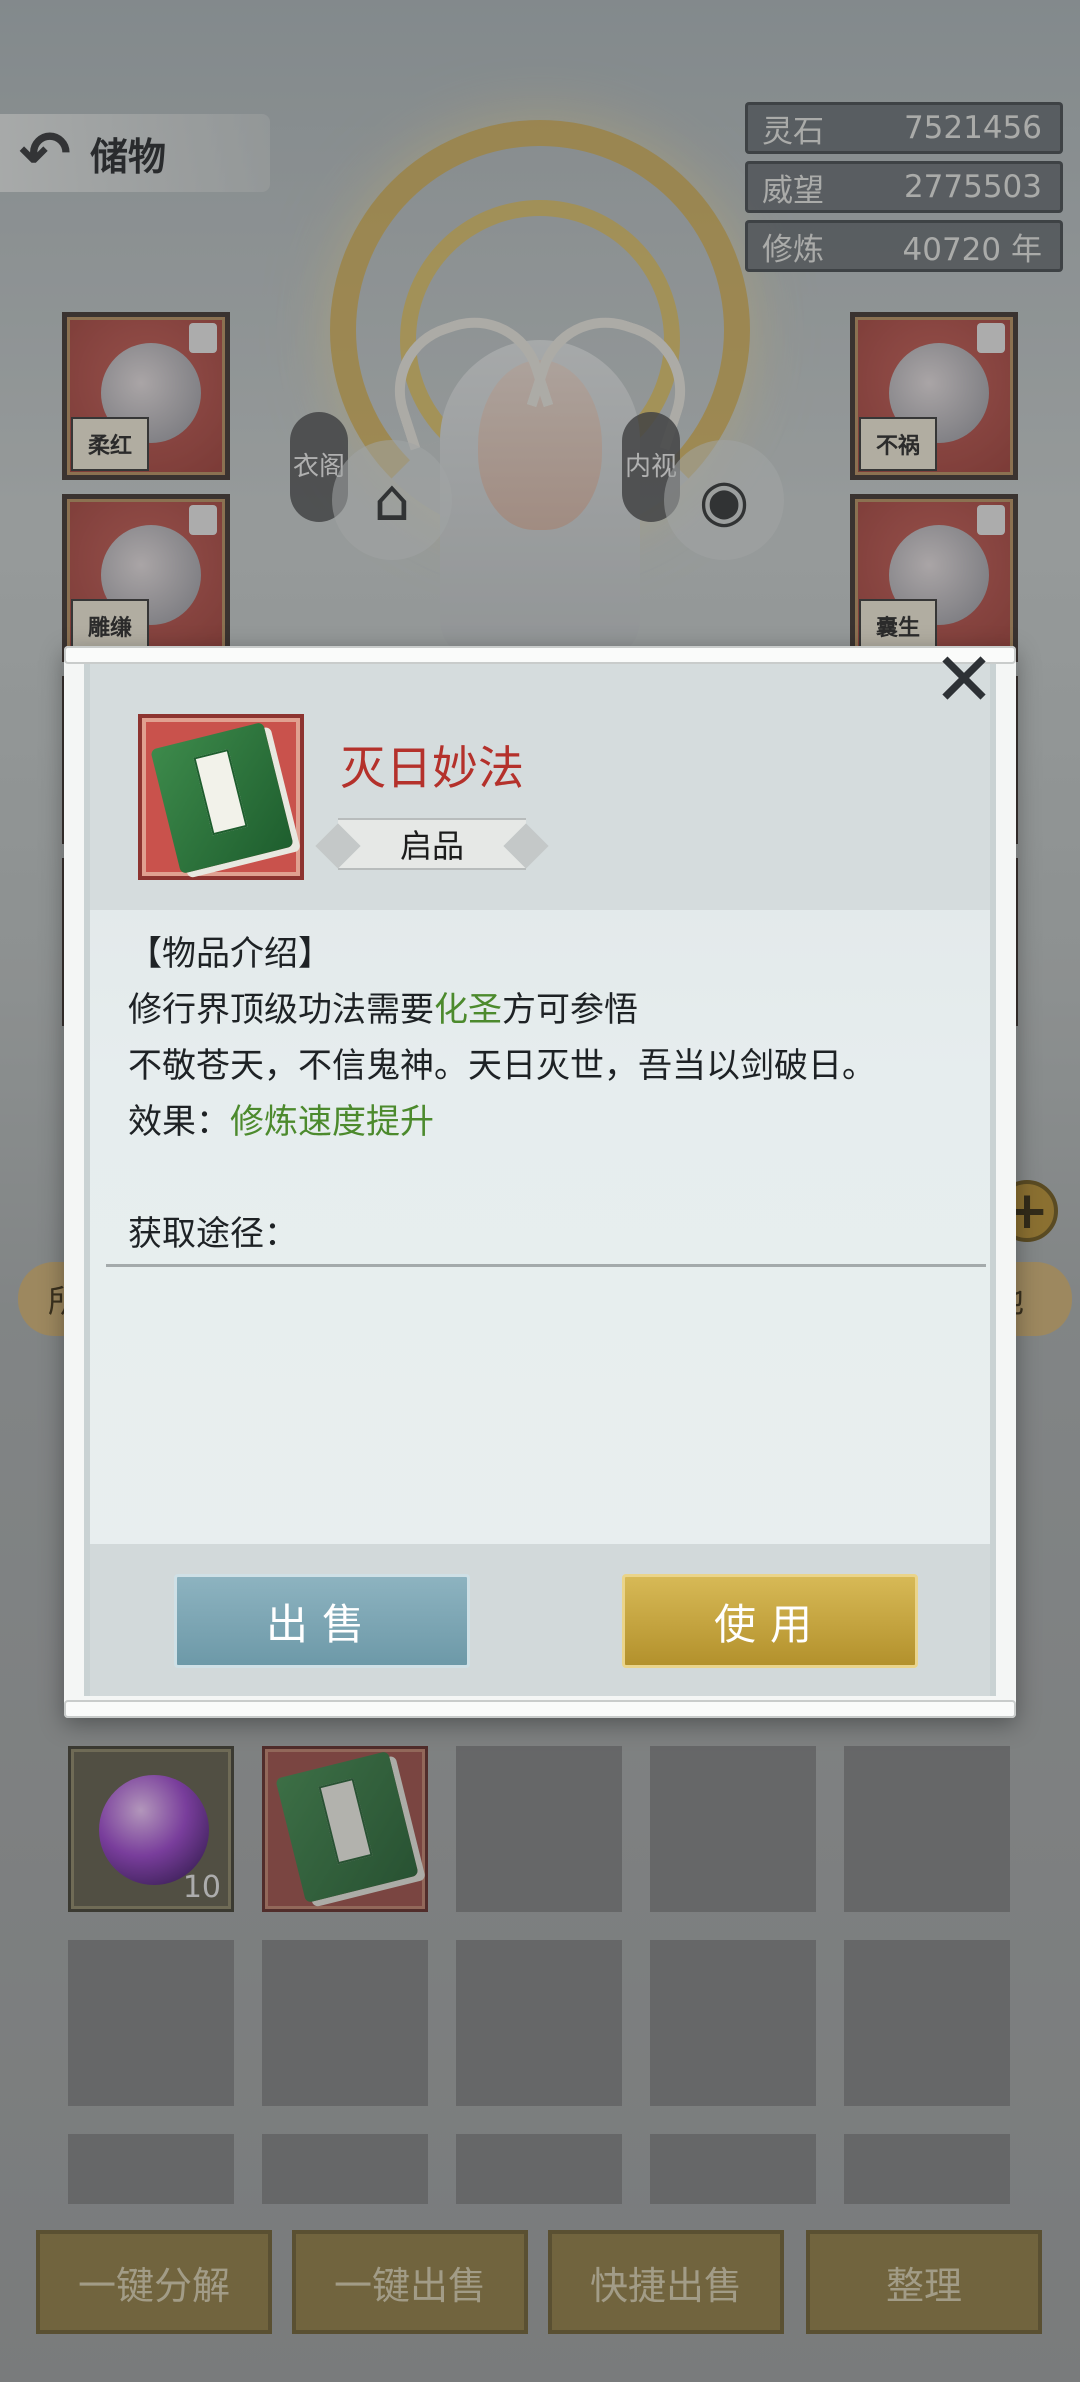 The height and width of the screenshot is (2382, 1080). Describe the element at coordinates (540, 1620) in the screenshot. I see `dialog-actions: 出售 使用` at that location.